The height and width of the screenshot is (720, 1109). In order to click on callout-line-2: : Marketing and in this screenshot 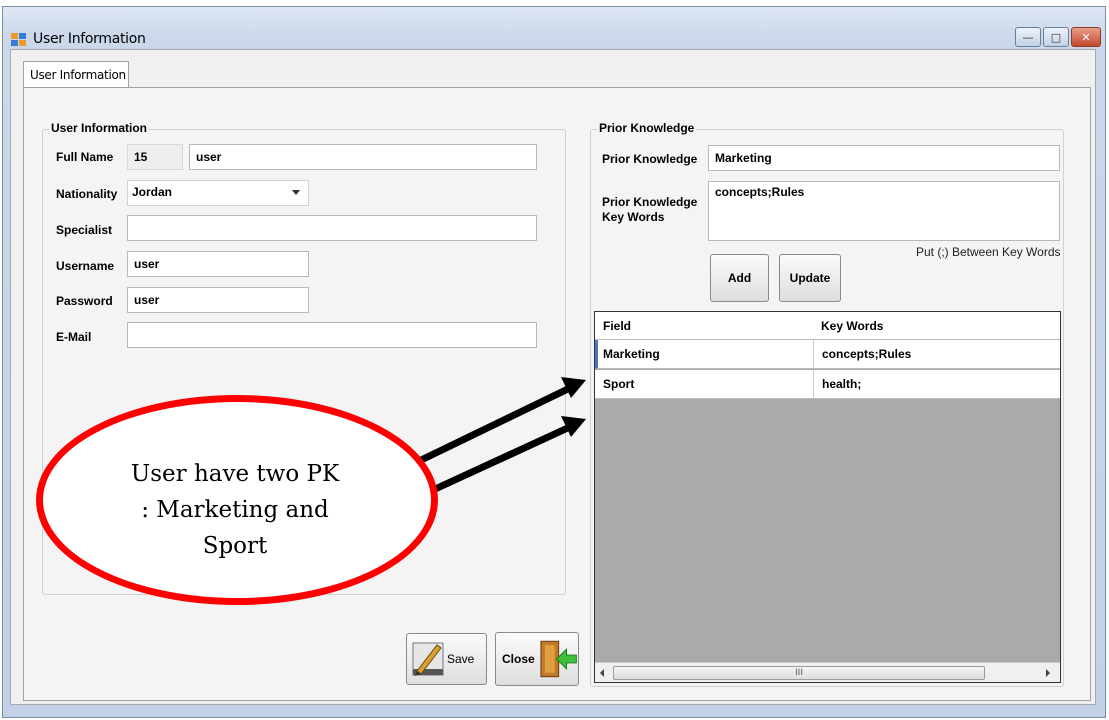, I will do `click(235, 510)`.